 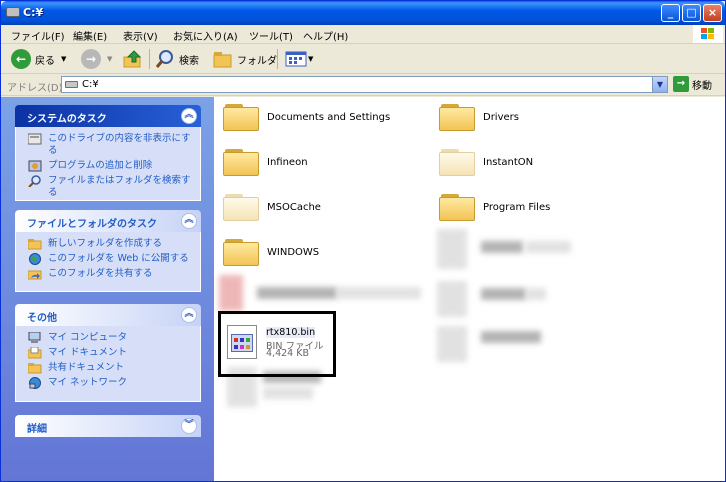 I want to click on task-search-files: ファイルまたはフォルダを検索する, so click(x=109, y=187).